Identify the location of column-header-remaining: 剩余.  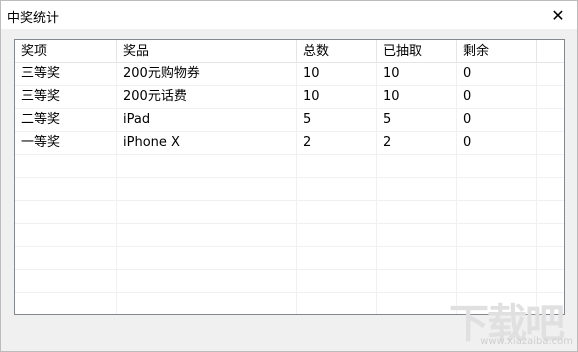
(497, 51).